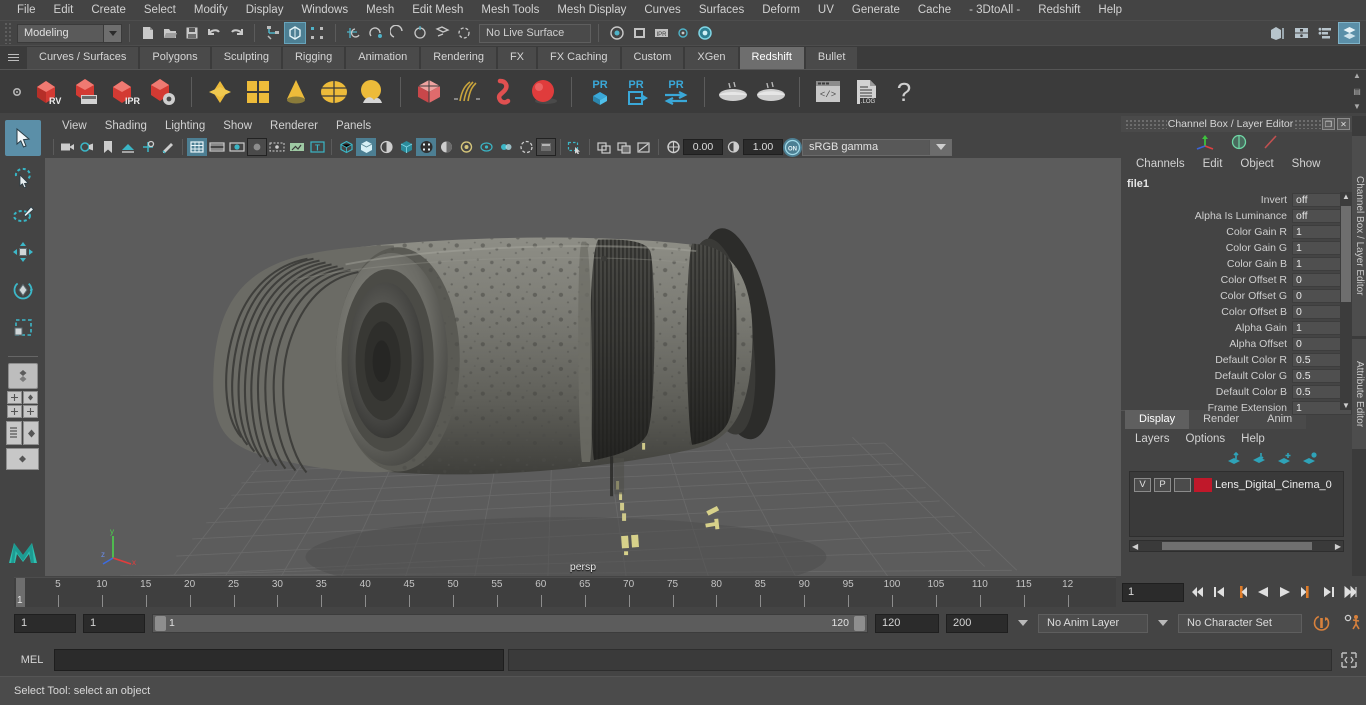 This screenshot has height=705, width=1366. What do you see at coordinates (69, 33) in the screenshot?
I see `menu-set-selector: Modeling` at bounding box center [69, 33].